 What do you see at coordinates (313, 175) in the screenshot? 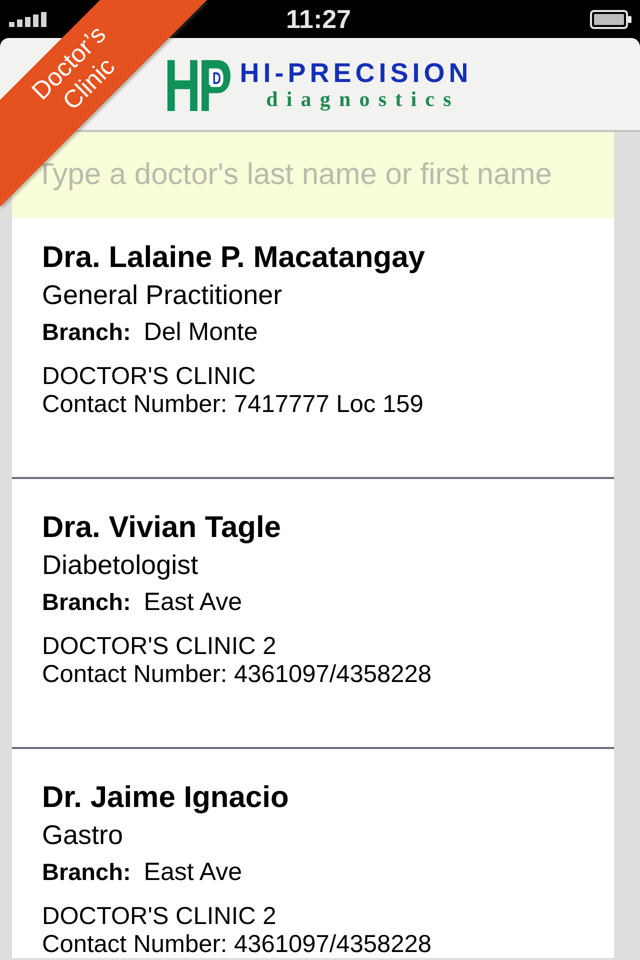
I see `search-field: Type a doctor's last name or first name` at bounding box center [313, 175].